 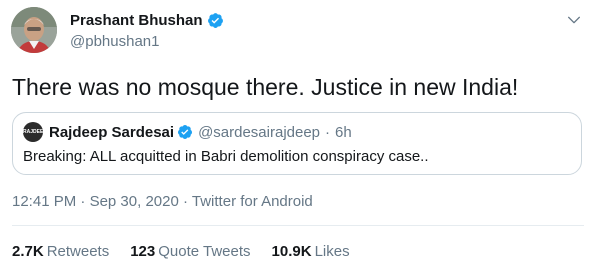 What do you see at coordinates (574, 20) in the screenshot?
I see `chevron-down-icon` at bounding box center [574, 20].